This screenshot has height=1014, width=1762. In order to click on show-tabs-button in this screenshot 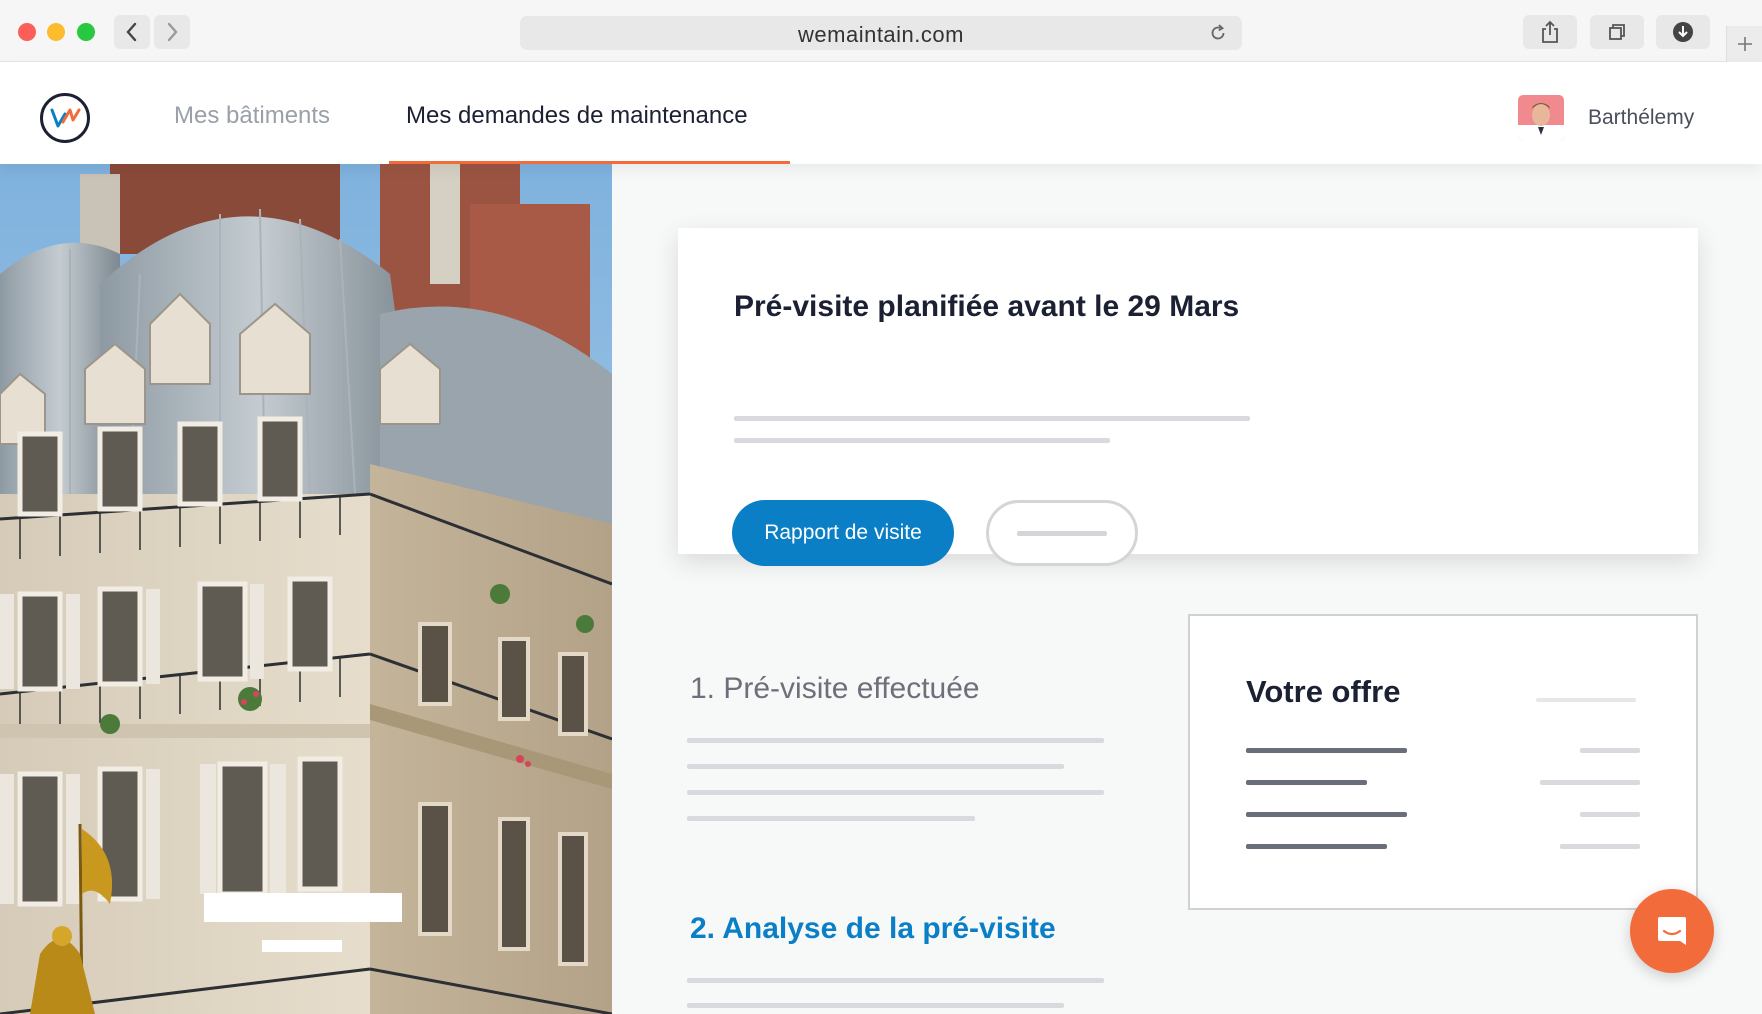, I will do `click(1617, 32)`.